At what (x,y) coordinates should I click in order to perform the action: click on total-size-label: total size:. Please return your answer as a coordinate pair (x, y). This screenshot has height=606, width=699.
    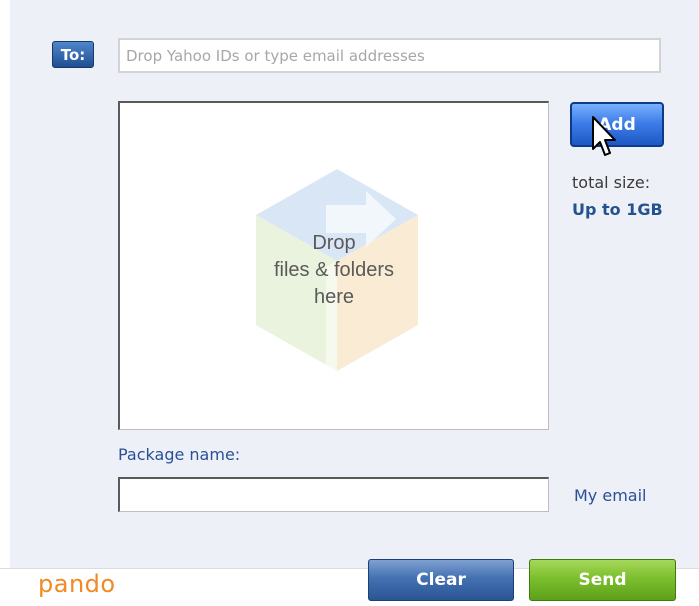
    Looking at the image, I should click on (611, 182).